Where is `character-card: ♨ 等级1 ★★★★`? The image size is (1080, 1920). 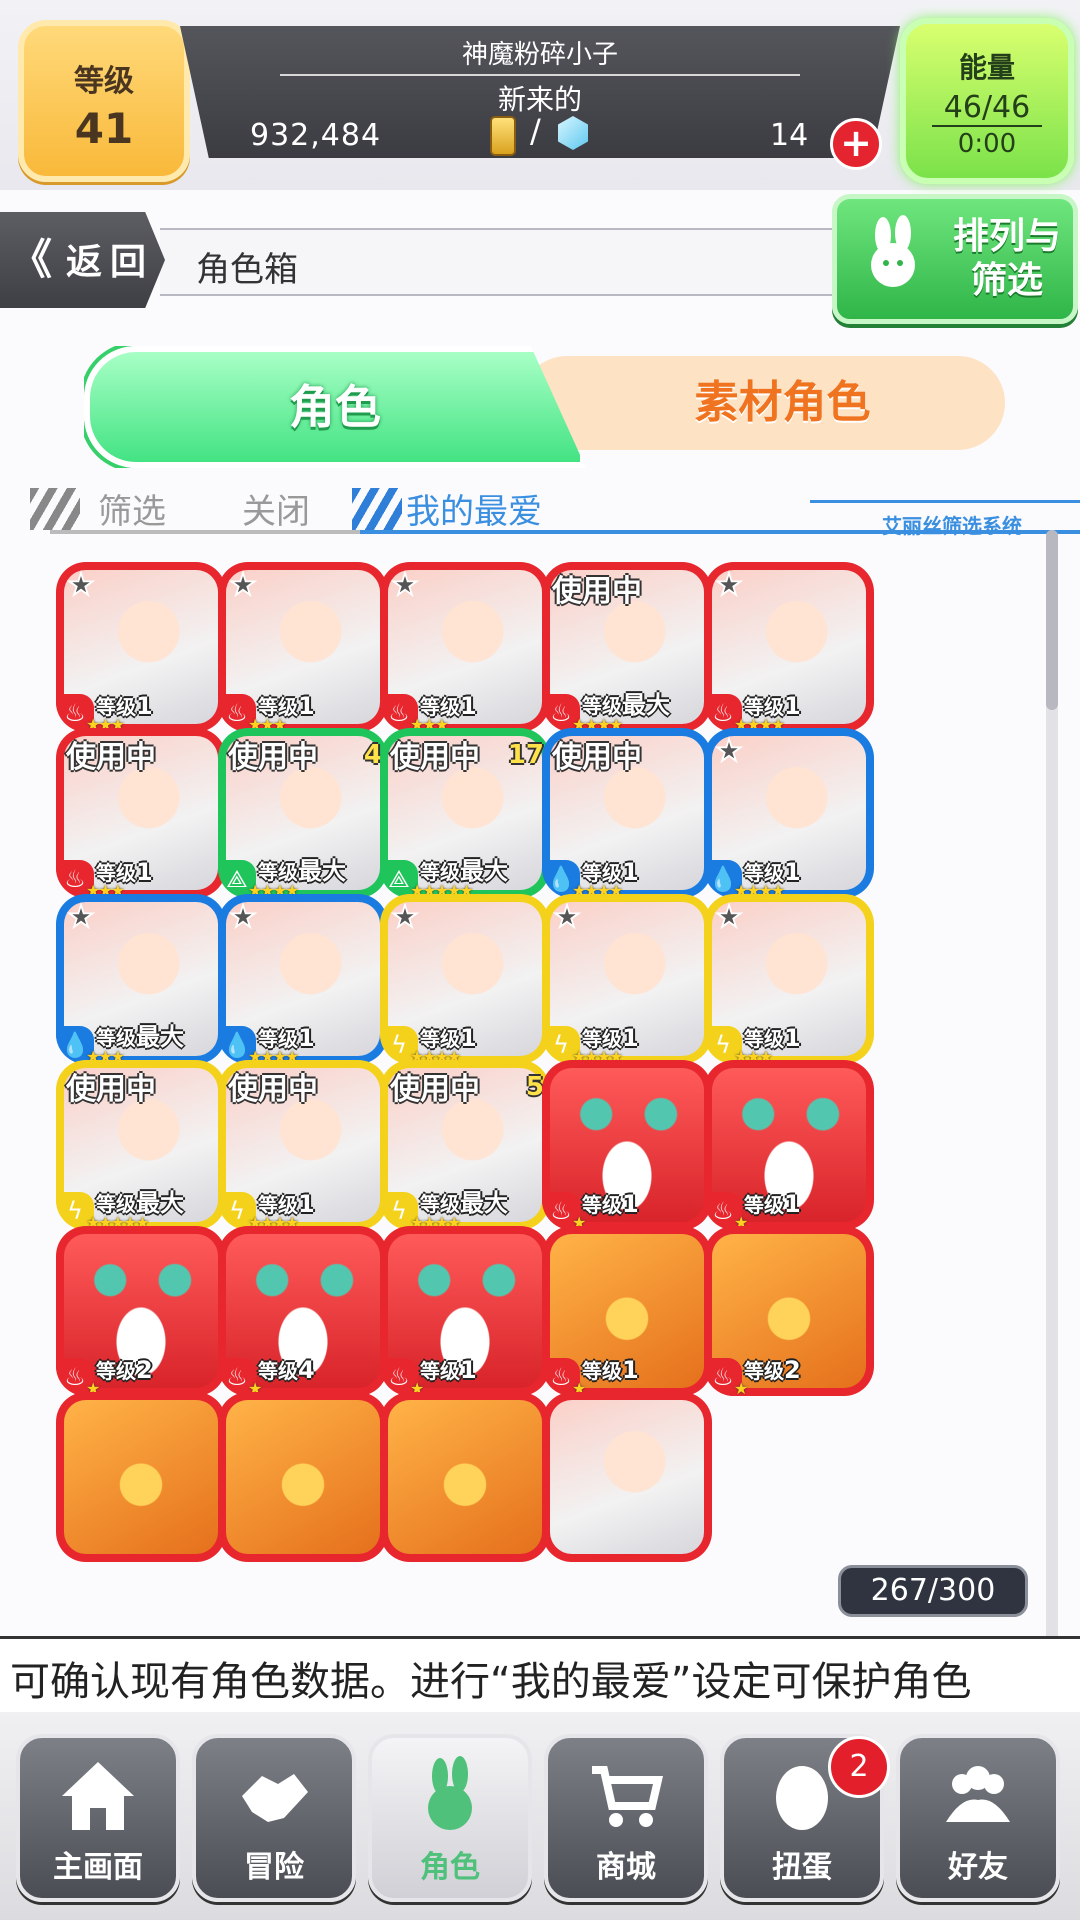 character-card: ♨ 等级1 ★★★★ is located at coordinates (789, 647).